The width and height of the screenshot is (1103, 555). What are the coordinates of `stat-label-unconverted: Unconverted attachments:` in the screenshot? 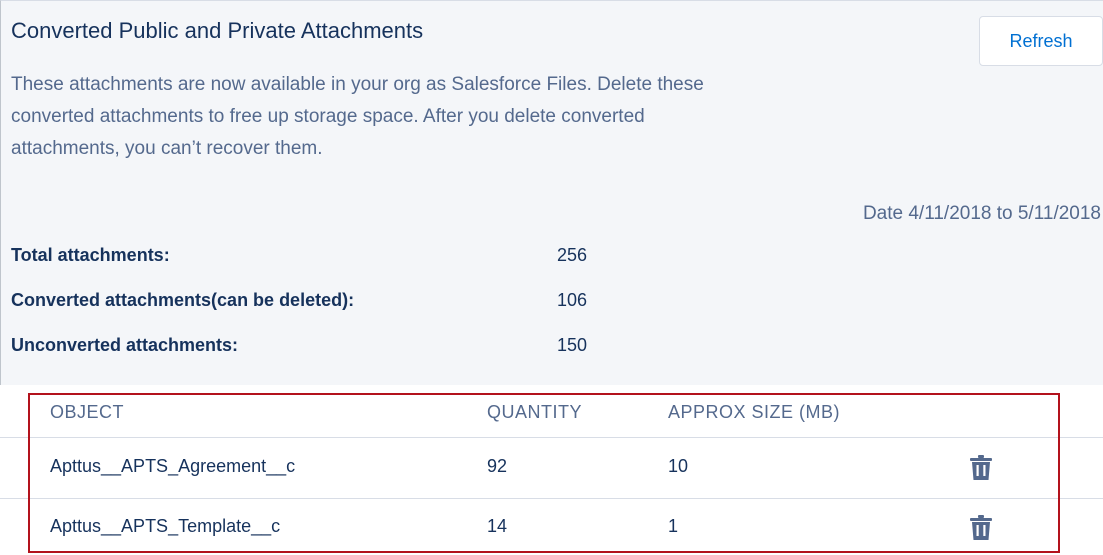 It's located at (125, 345).